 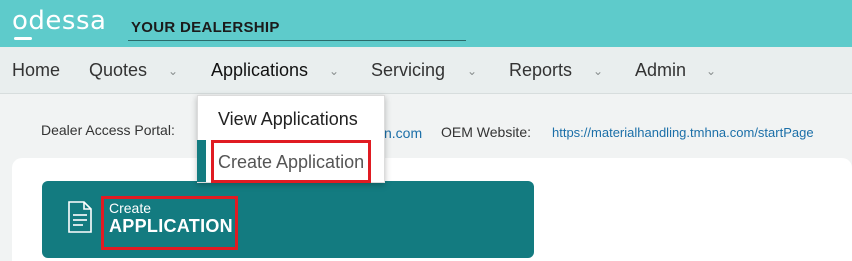 I want to click on nav-reports: Reports, so click(x=540, y=70).